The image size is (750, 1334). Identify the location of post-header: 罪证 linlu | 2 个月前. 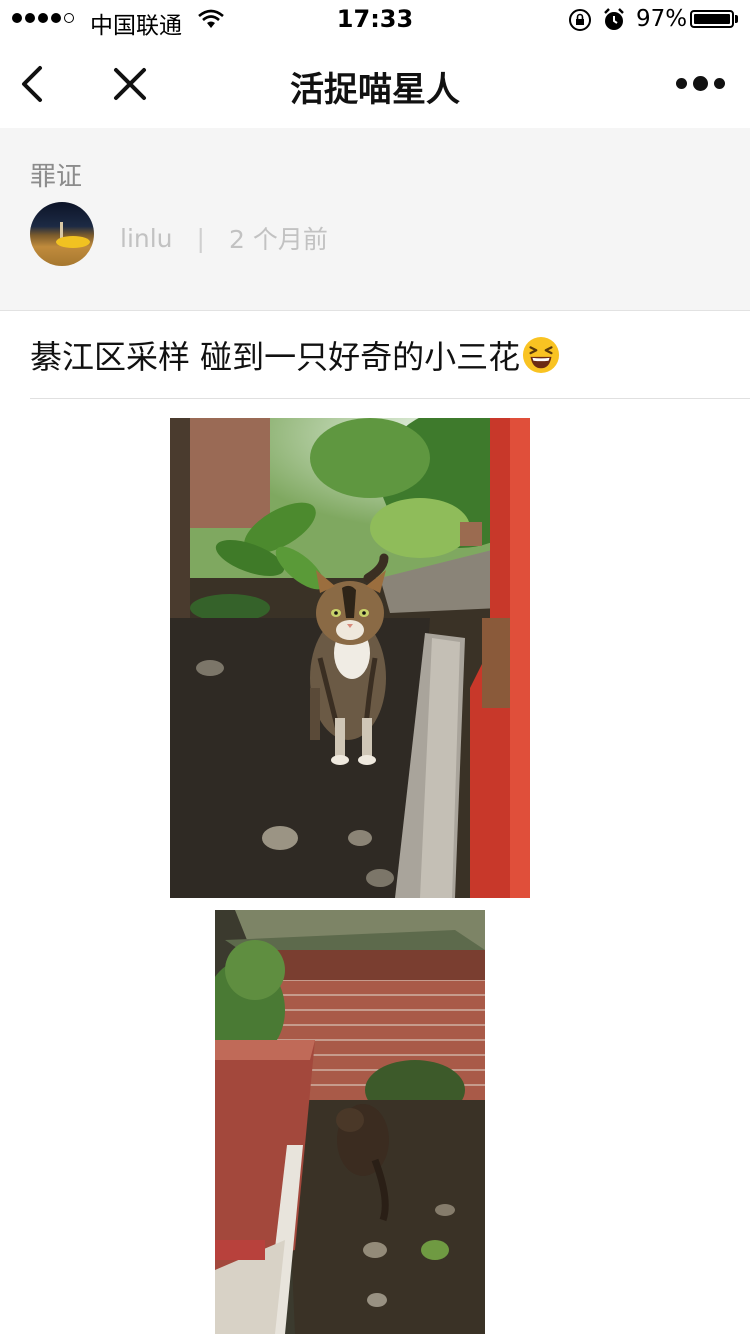
(375, 219).